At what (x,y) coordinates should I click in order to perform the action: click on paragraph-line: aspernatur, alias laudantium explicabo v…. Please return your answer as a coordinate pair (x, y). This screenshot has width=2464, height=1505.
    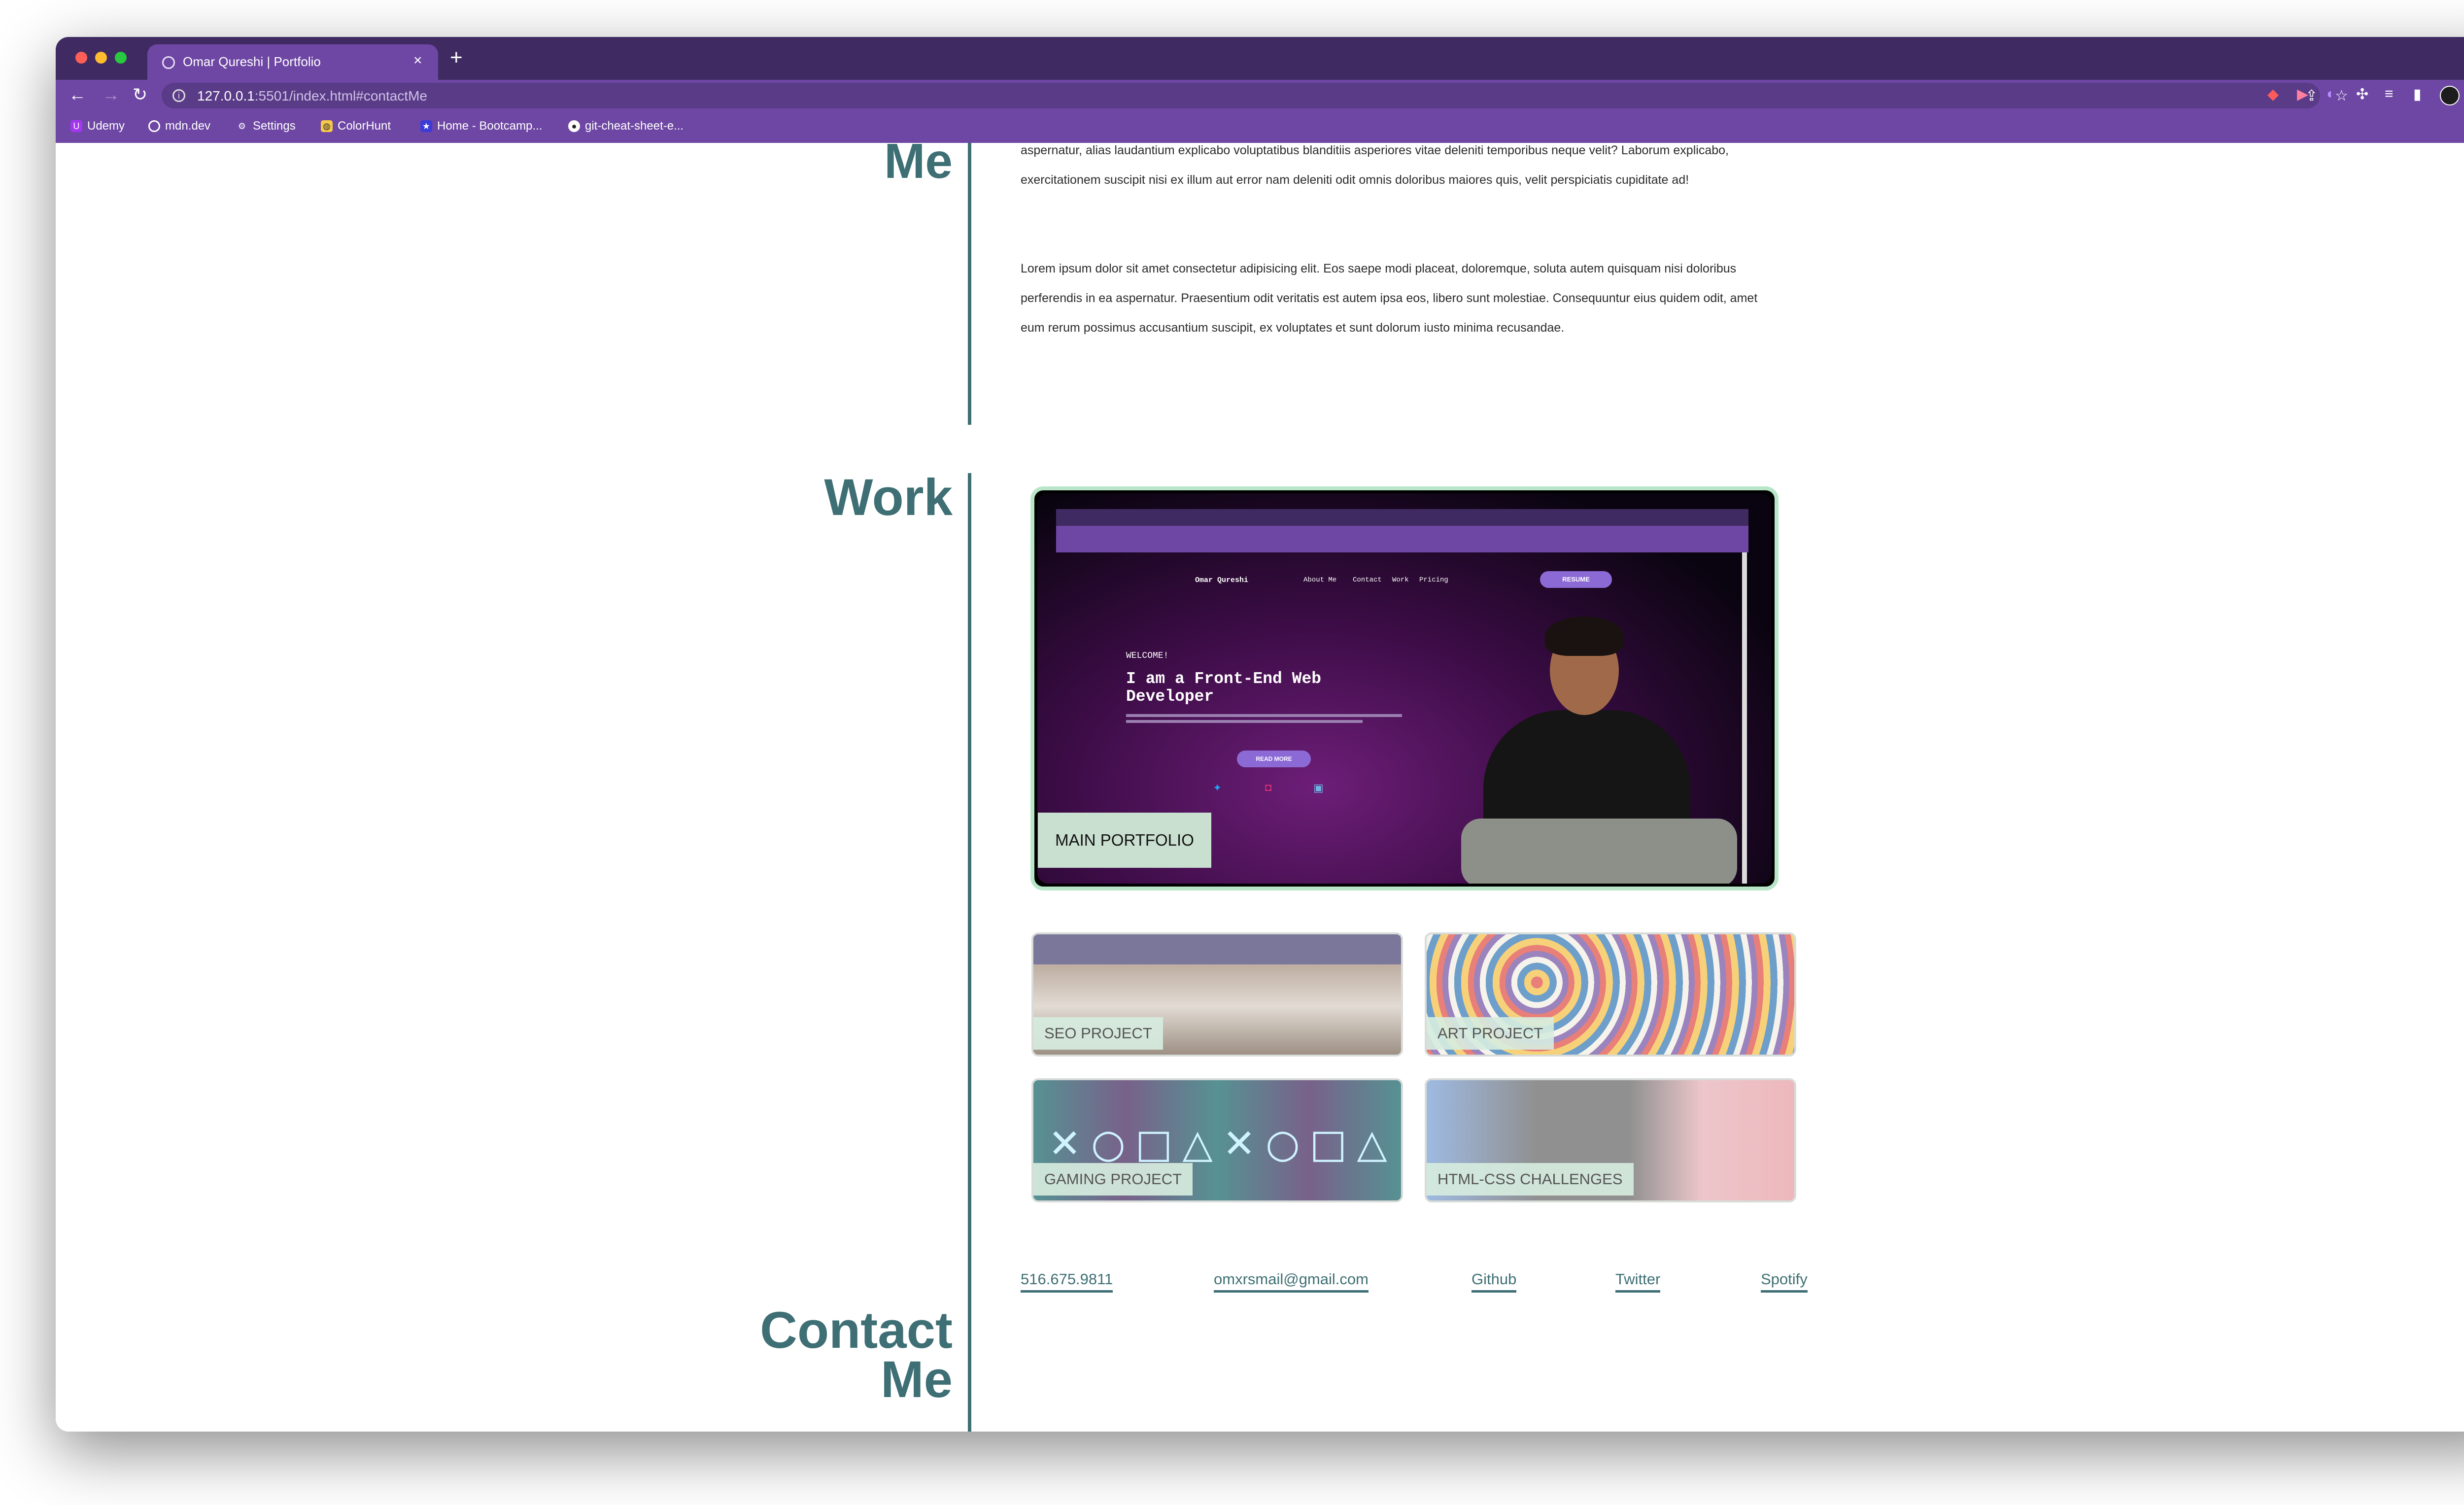
    Looking at the image, I should click on (1375, 150).